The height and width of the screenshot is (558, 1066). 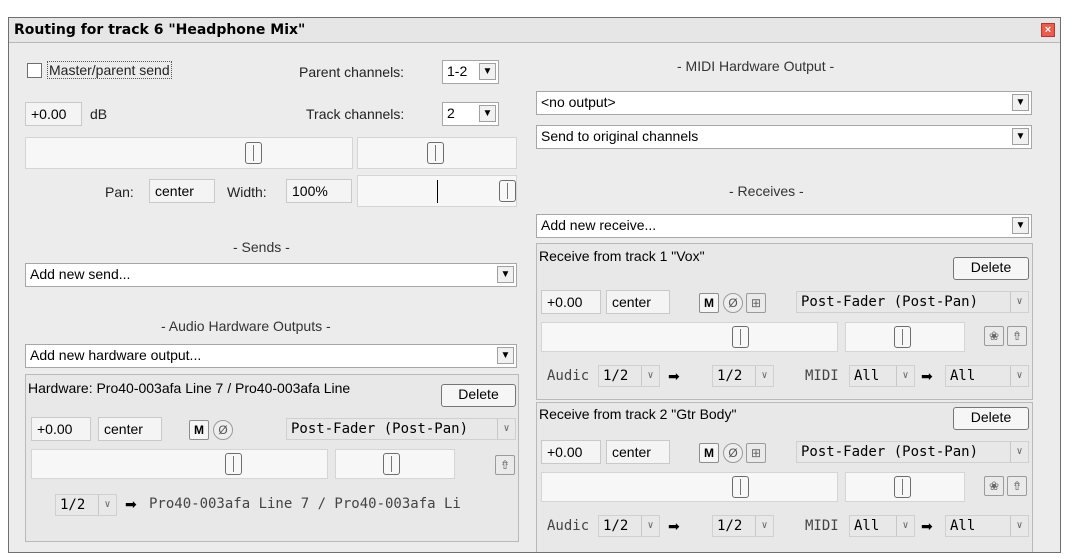 I want to click on receives-header: - Receives -, so click(x=766, y=191).